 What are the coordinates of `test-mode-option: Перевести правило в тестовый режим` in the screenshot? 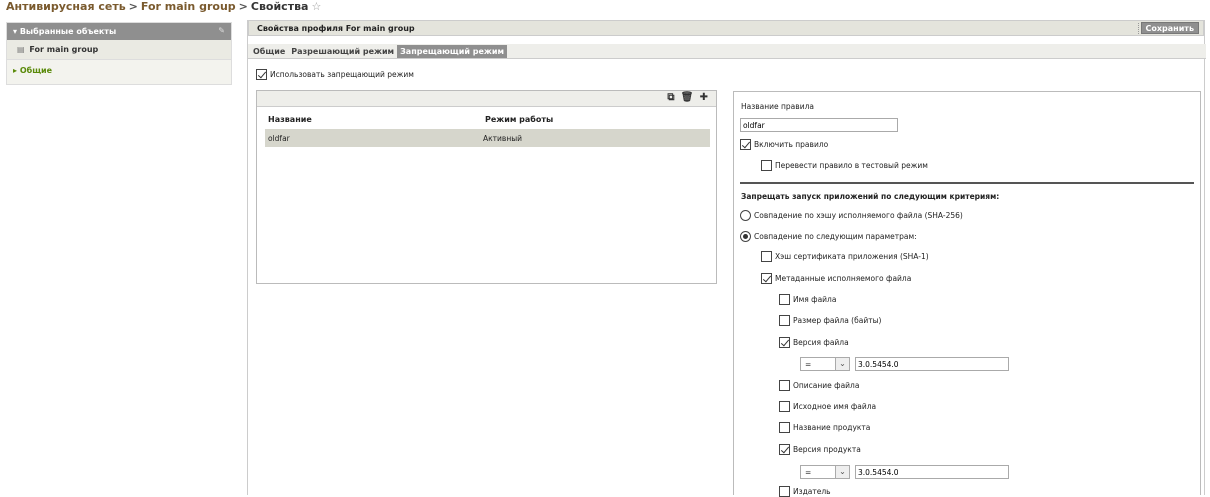 It's located at (844, 165).